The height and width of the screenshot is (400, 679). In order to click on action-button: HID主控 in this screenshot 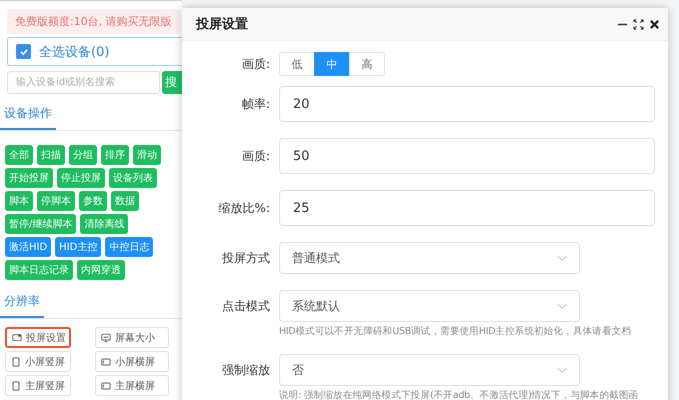, I will do `click(78, 247)`.